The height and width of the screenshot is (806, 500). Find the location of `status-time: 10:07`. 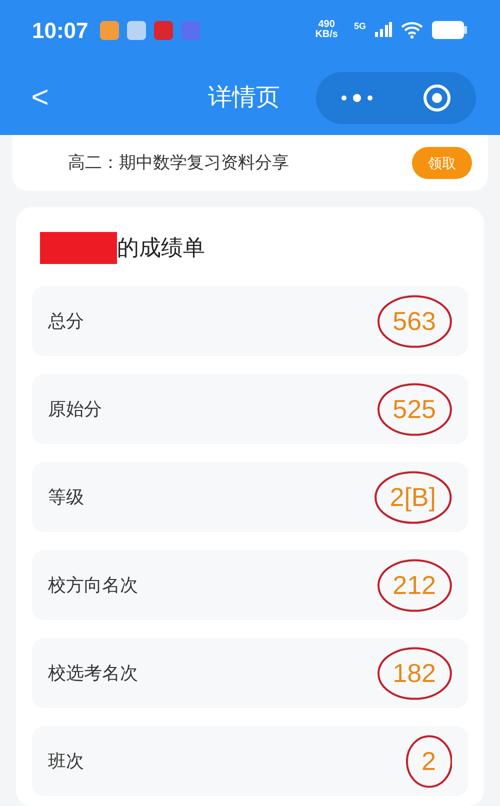

status-time: 10:07 is located at coordinates (60, 30).